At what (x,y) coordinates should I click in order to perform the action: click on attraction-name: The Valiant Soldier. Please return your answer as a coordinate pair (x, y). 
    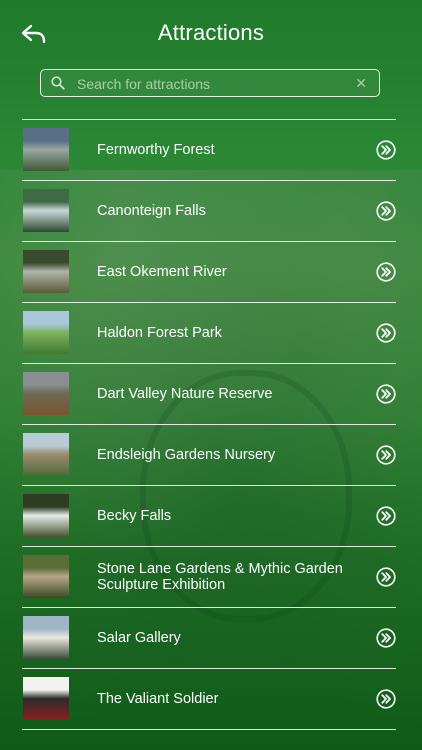
    Looking at the image, I should click on (158, 699).